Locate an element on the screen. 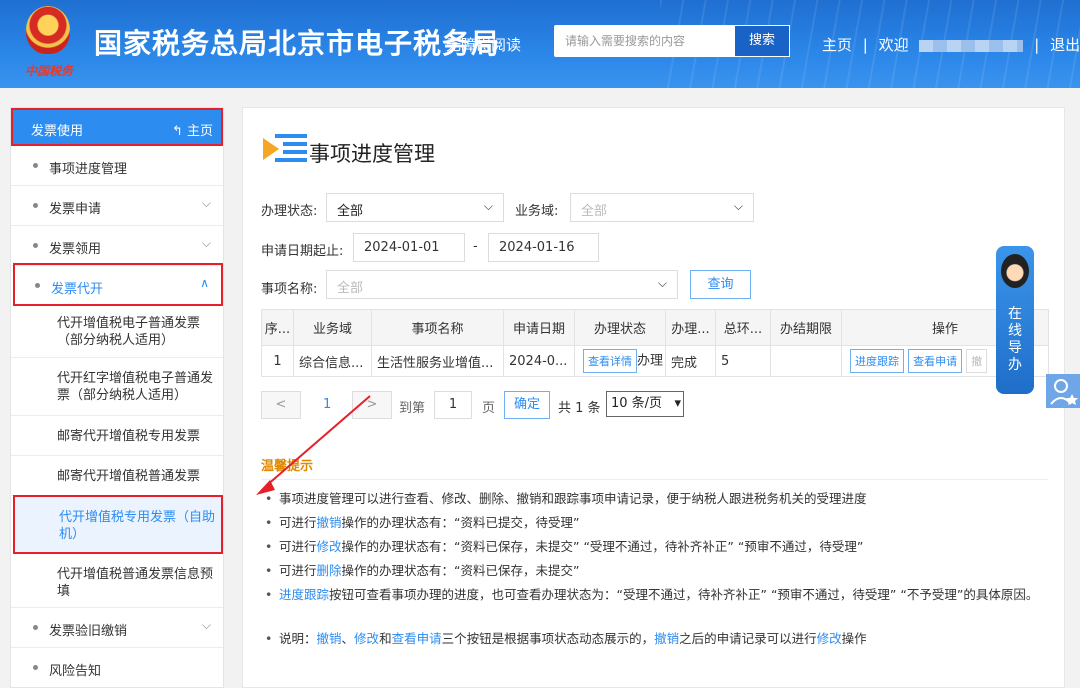  pagination: < 1 > 到第 1 页 确定 共 1 条 10 条/页 ▾ is located at coordinates (491, 406).